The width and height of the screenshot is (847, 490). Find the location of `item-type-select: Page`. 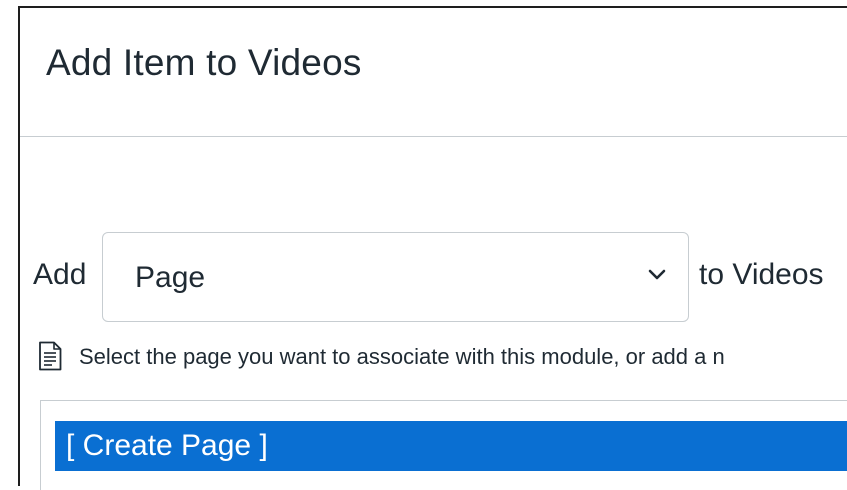

item-type-select: Page is located at coordinates (395, 277).